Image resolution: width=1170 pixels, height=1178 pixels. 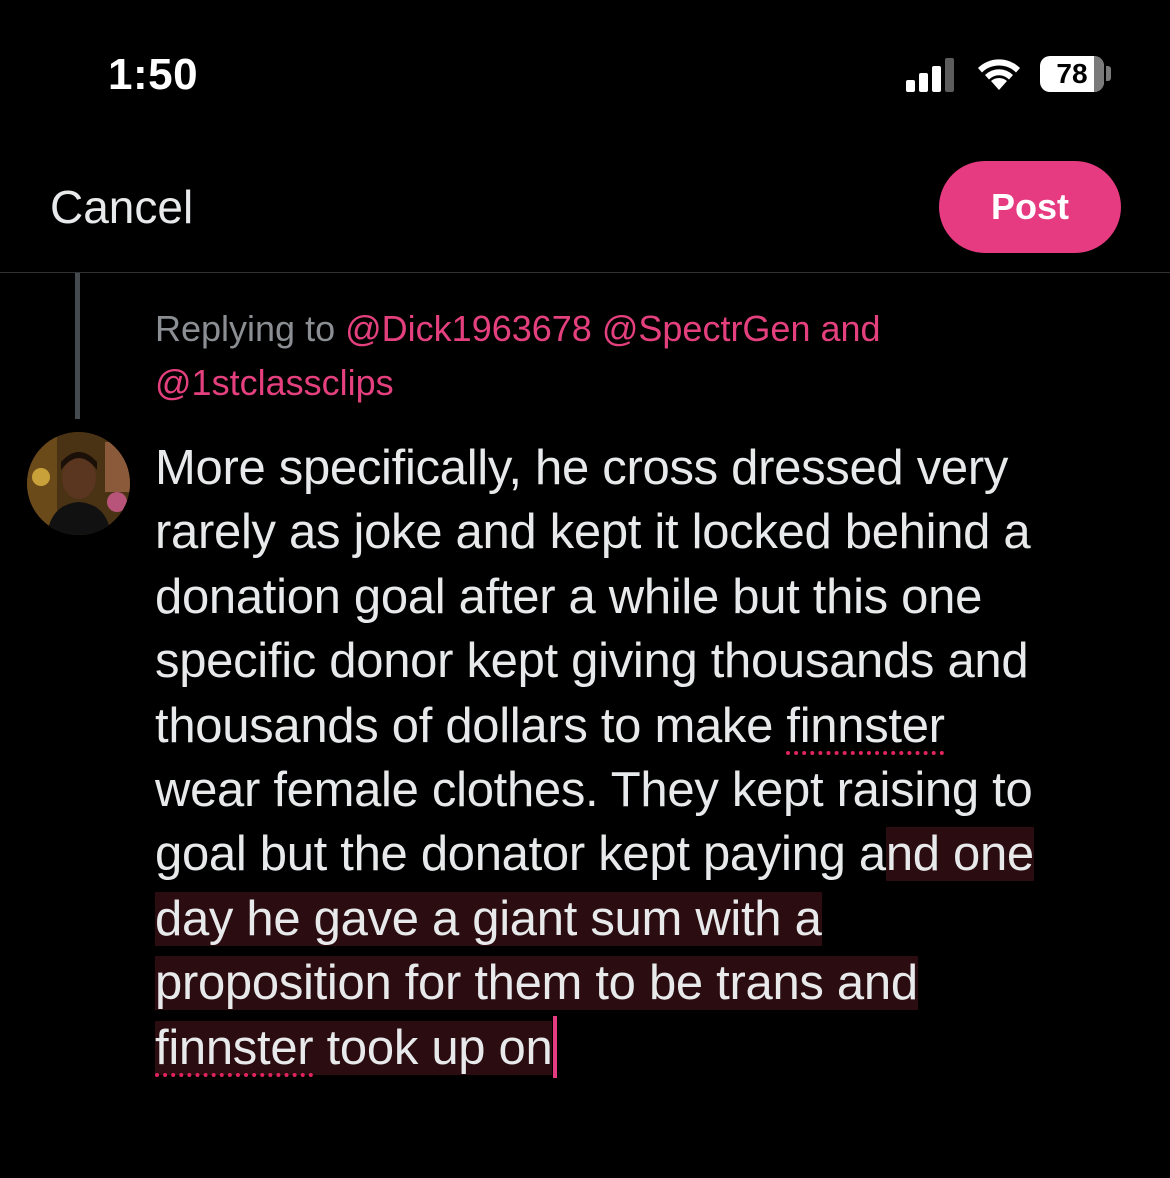 What do you see at coordinates (536, 983) in the screenshot?
I see `selected-text: proposition for them to be trans and` at bounding box center [536, 983].